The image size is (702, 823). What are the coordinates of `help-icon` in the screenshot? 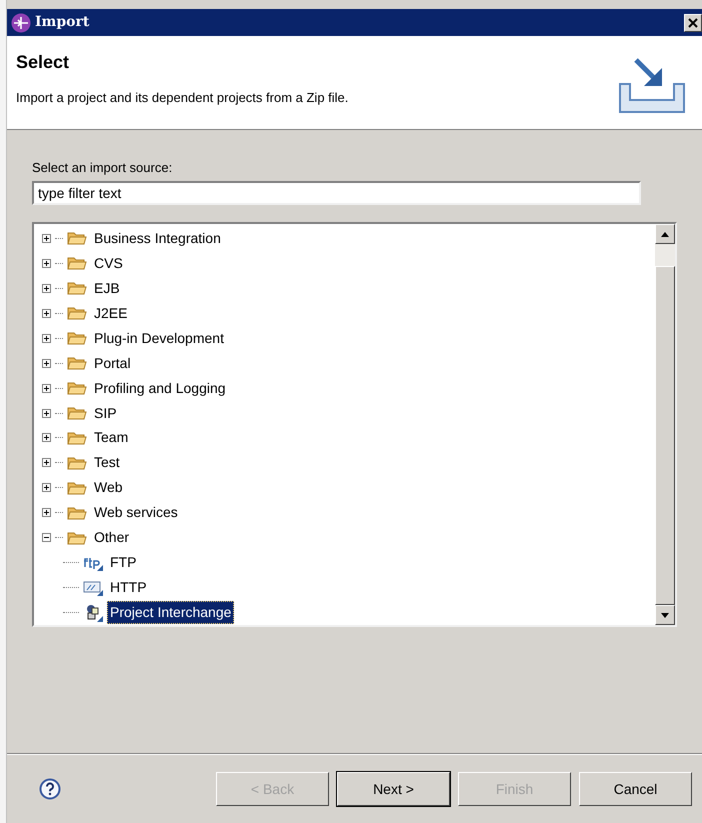 It's located at (50, 789).